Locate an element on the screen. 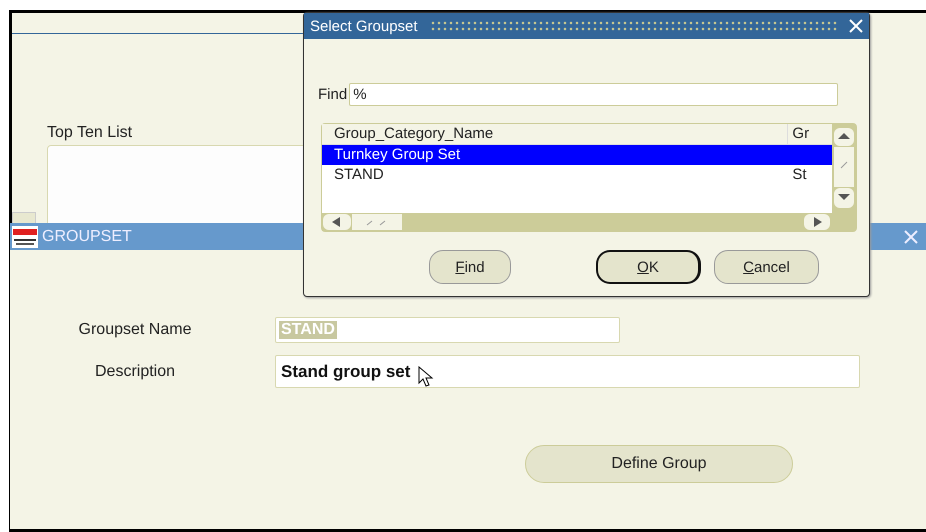 This screenshot has height=532, width=926. list-row: STAND St is located at coordinates (577, 175).